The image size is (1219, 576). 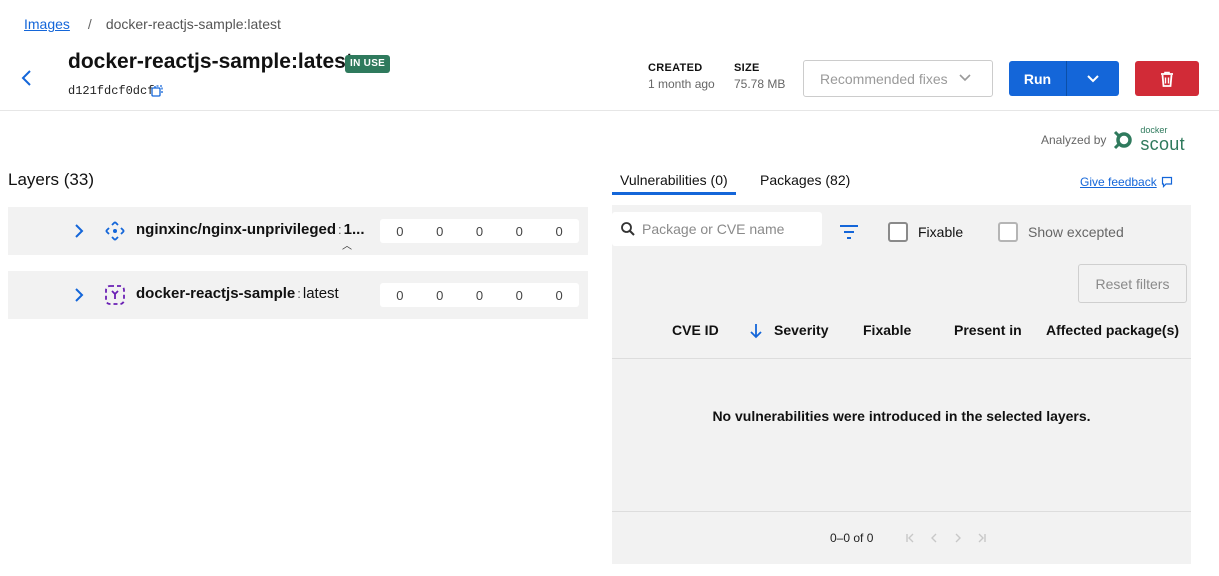 I want to click on layers-title: Layers (33), so click(x=51, y=179).